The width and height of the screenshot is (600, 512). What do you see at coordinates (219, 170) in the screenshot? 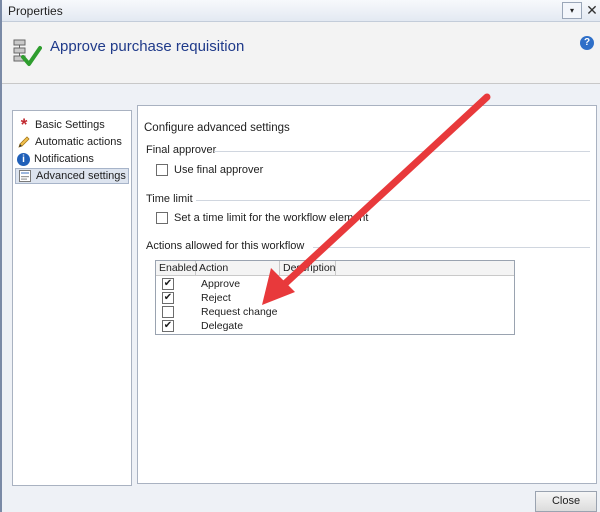
I see `use-final-approver-label: Use final approver` at bounding box center [219, 170].